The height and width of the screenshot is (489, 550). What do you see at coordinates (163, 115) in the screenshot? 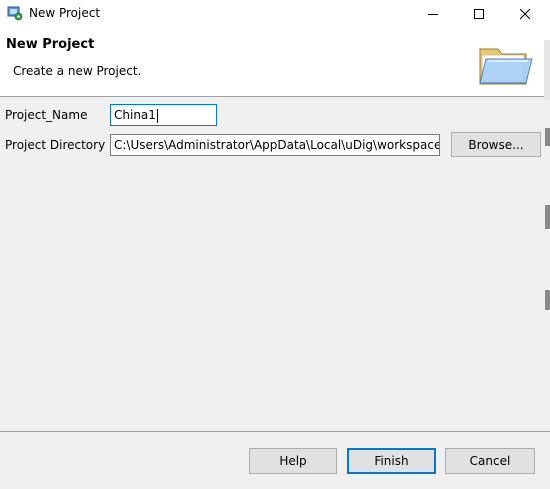
I see `project-name-input: China1` at bounding box center [163, 115].